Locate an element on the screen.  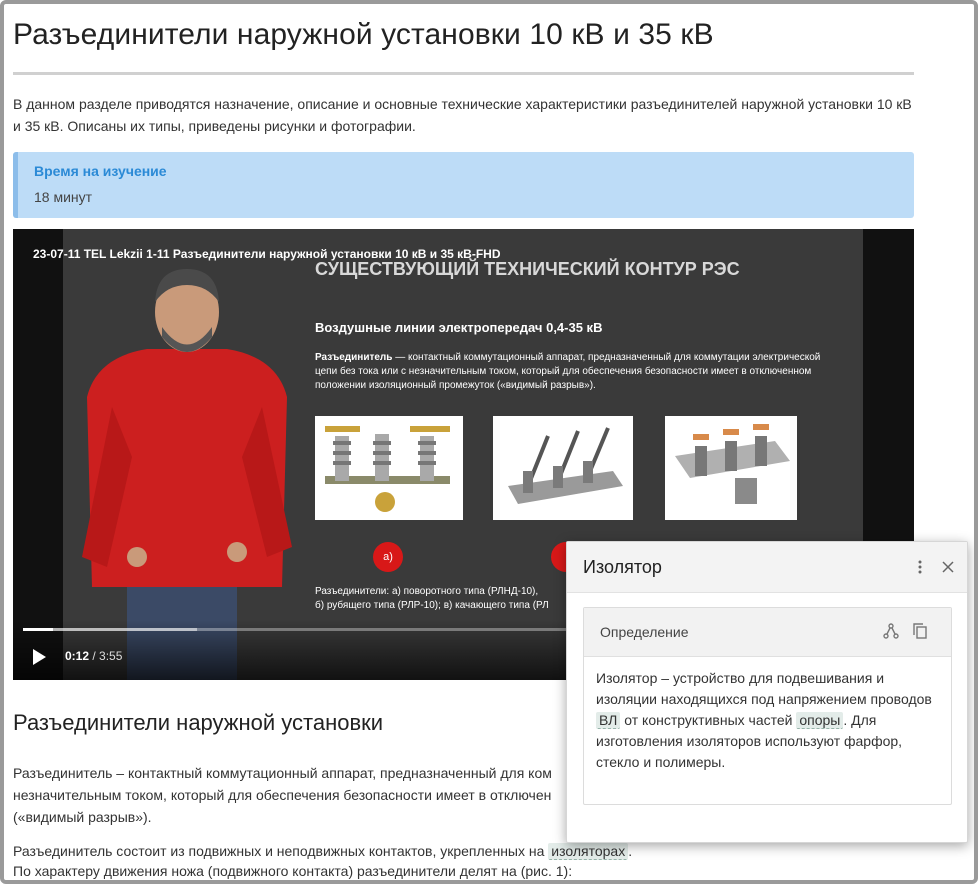
disconnector-photo-b is located at coordinates (563, 468).